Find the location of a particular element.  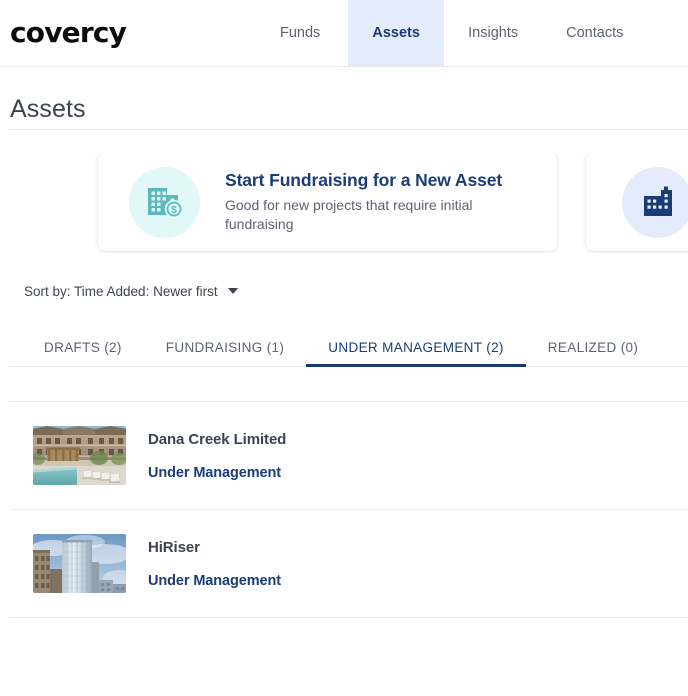

asset-info: HiRiser Under Management is located at coordinates (214, 564).